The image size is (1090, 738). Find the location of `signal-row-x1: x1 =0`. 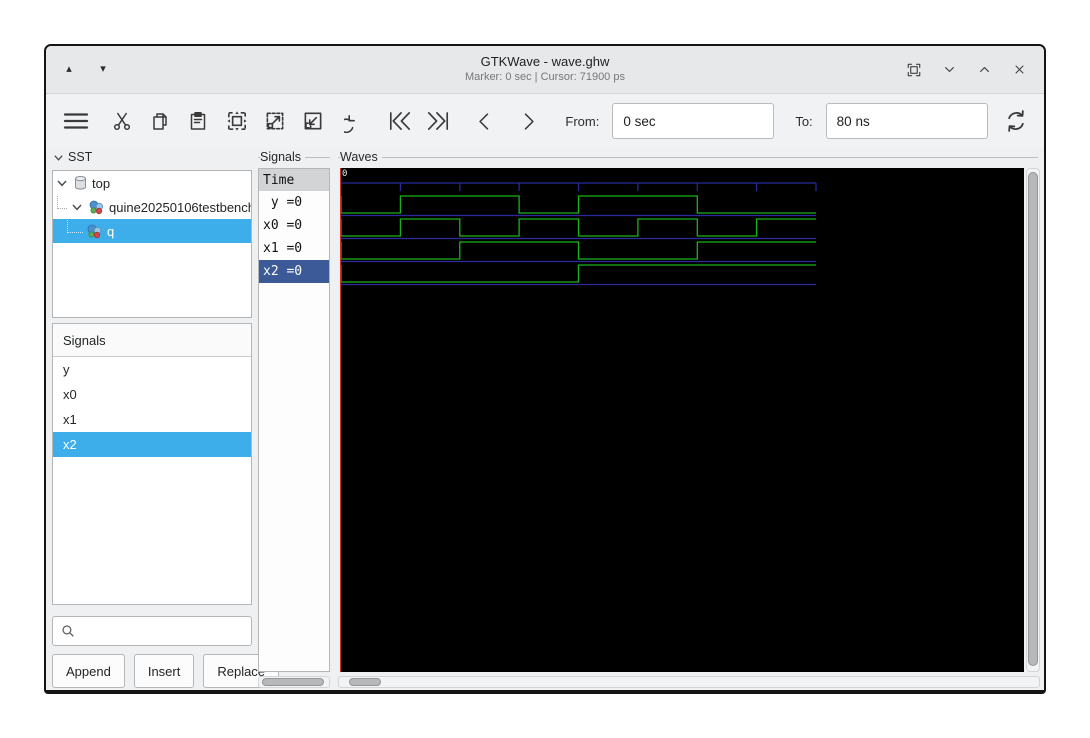

signal-row-x1: x1 =0 is located at coordinates (294, 248).